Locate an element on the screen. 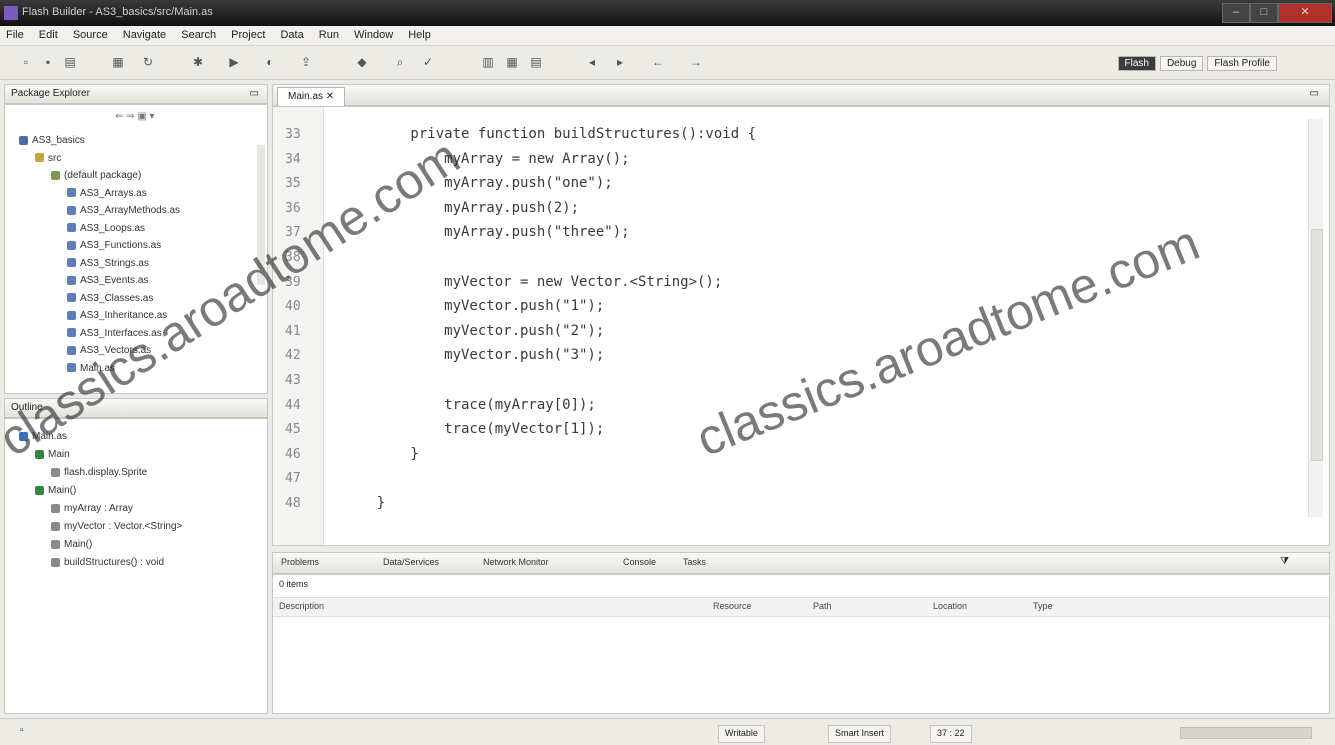  code-line: myArray.push("three"); is located at coordinates (486, 232).